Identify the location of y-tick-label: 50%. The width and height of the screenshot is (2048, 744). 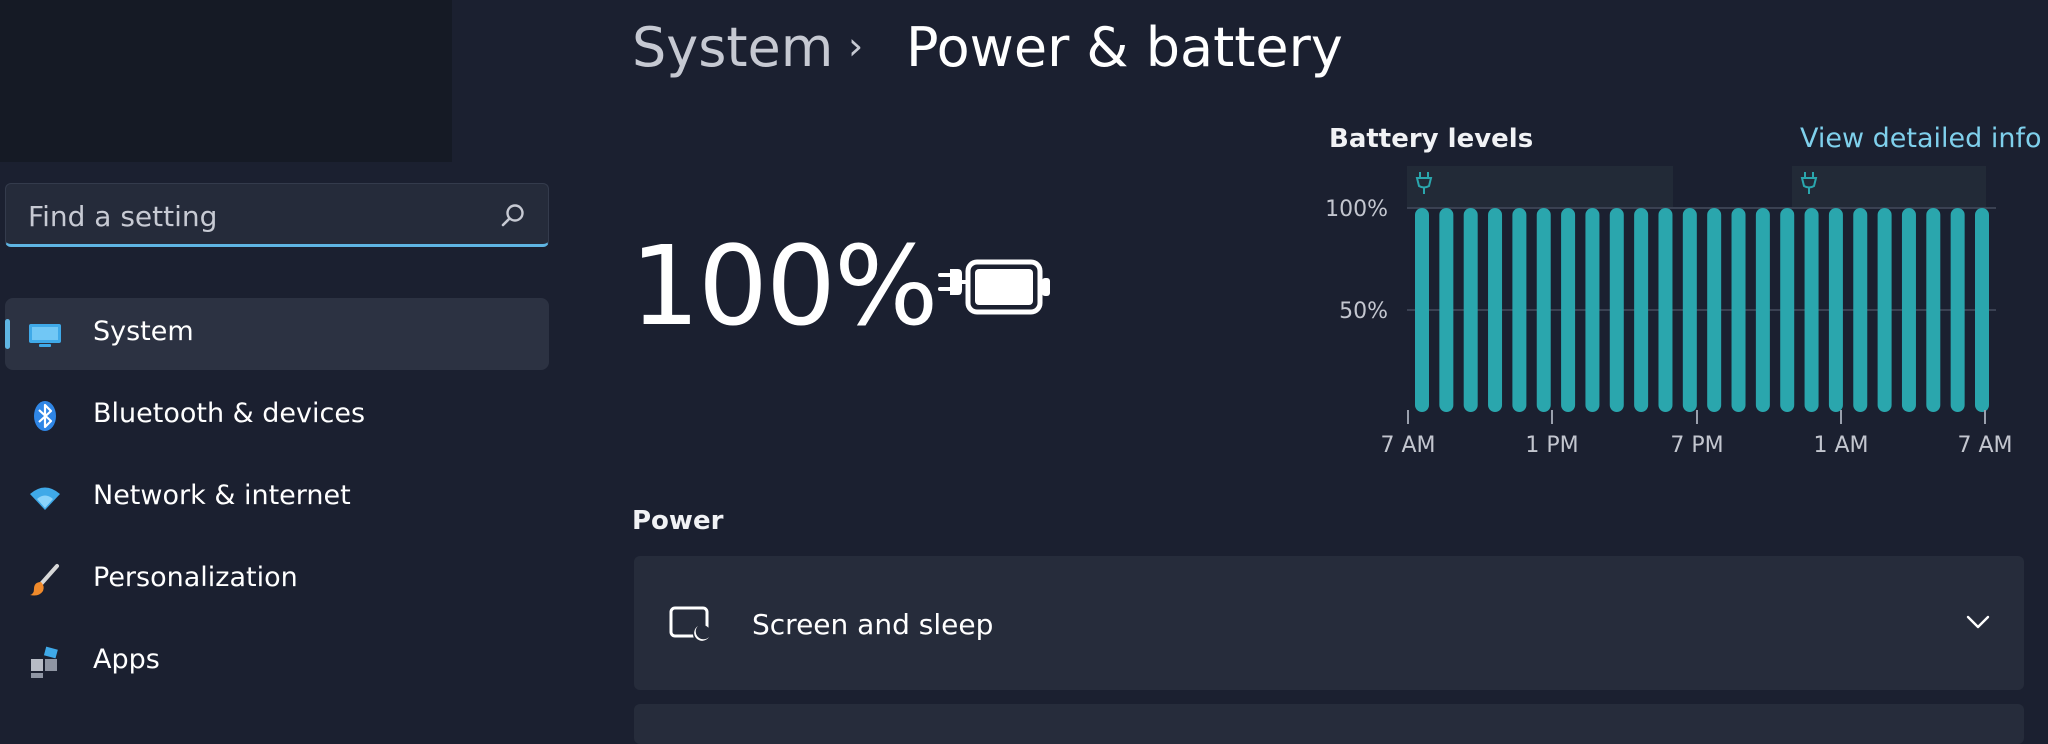
(1363, 311).